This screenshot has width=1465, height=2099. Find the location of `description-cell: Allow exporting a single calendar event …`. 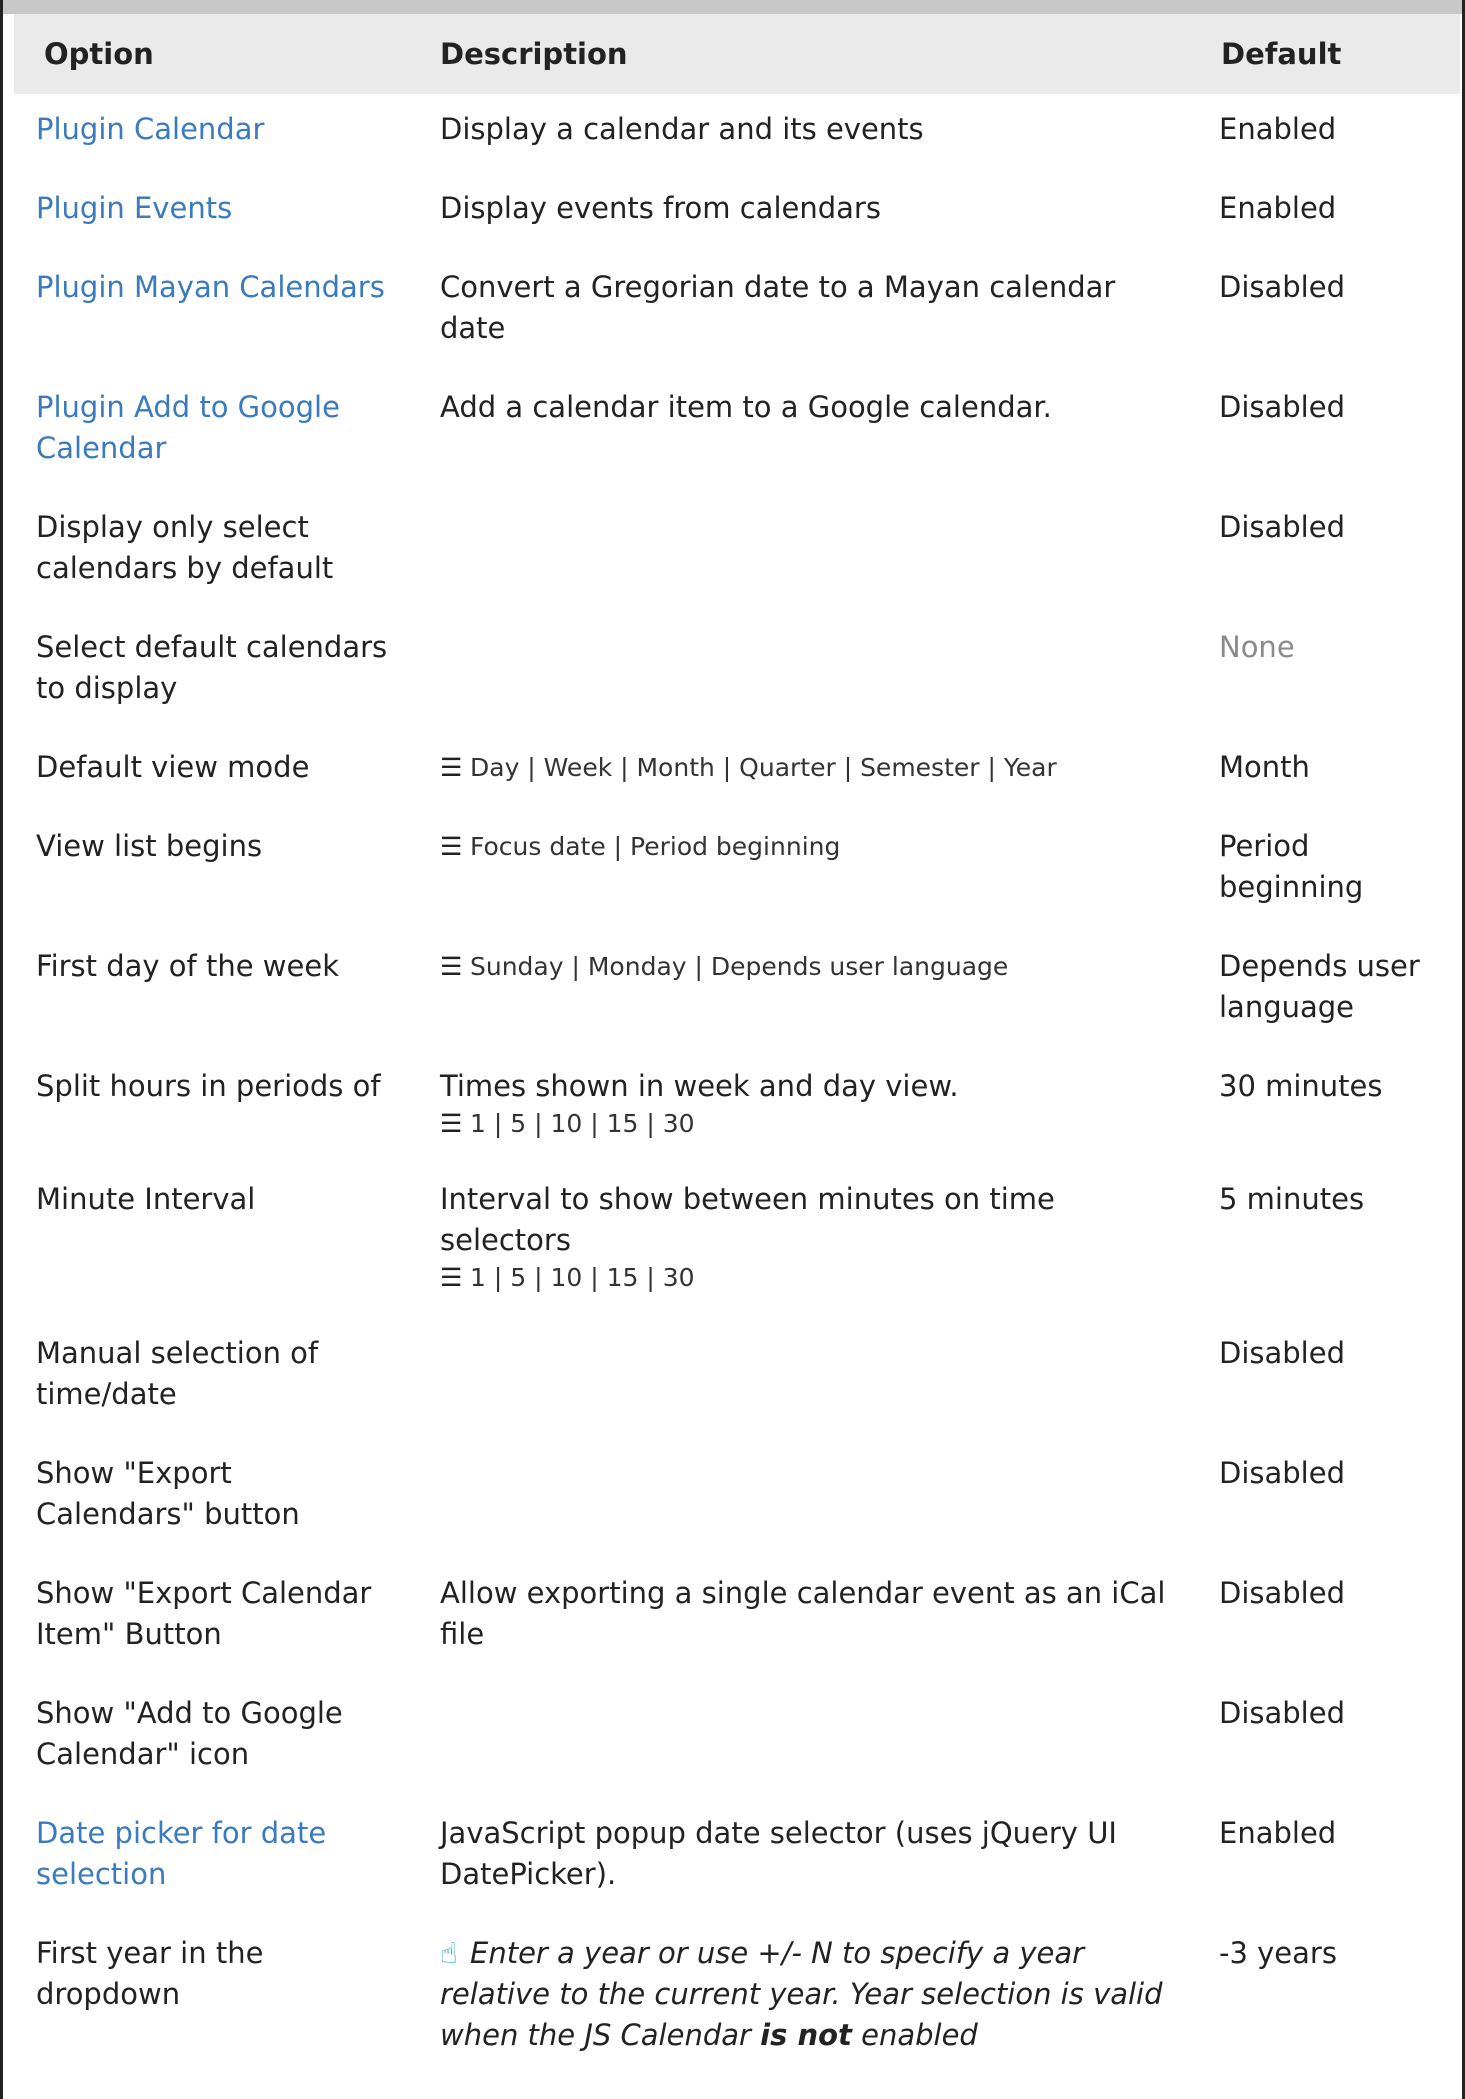

description-cell: Allow exporting a single calendar event … is located at coordinates (808, 1618).